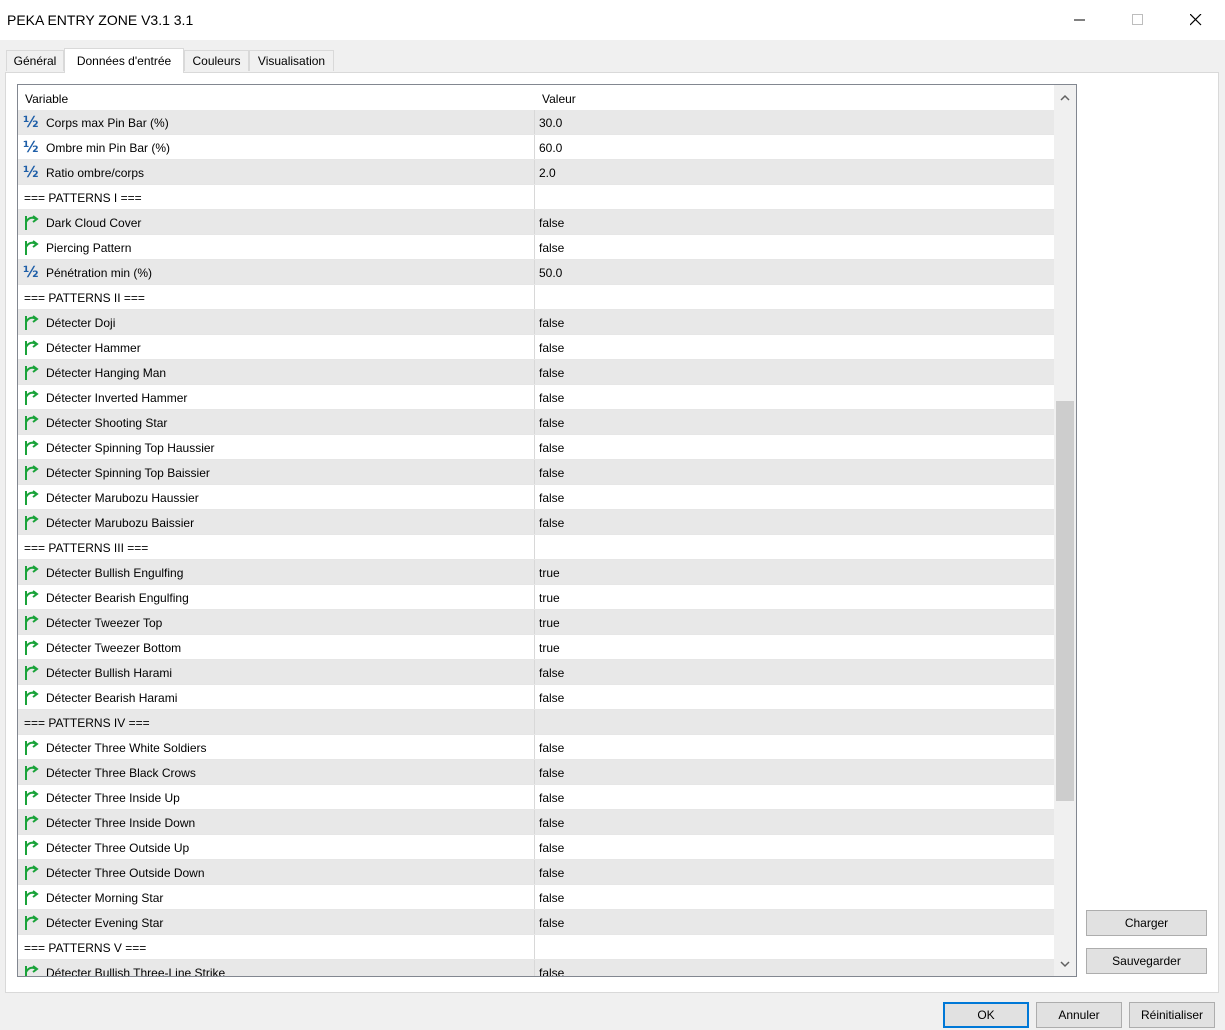 The width and height of the screenshot is (1225, 1030). Describe the element at coordinates (216, 60) in the screenshot. I see `tab-colors: Couleurs` at that location.